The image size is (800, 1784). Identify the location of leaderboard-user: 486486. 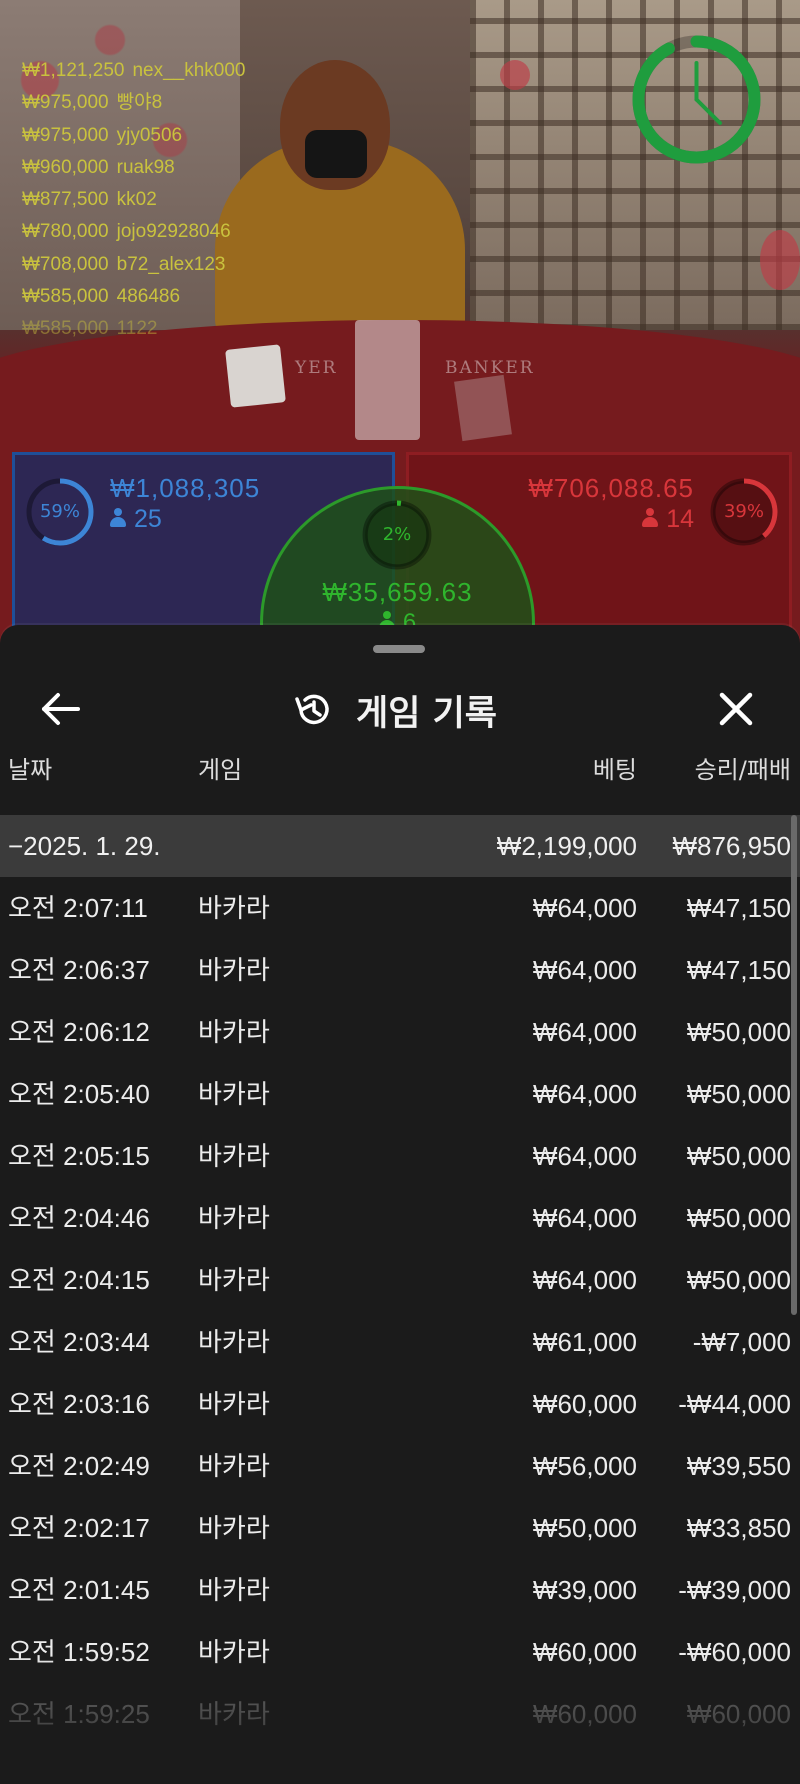
(148, 297).